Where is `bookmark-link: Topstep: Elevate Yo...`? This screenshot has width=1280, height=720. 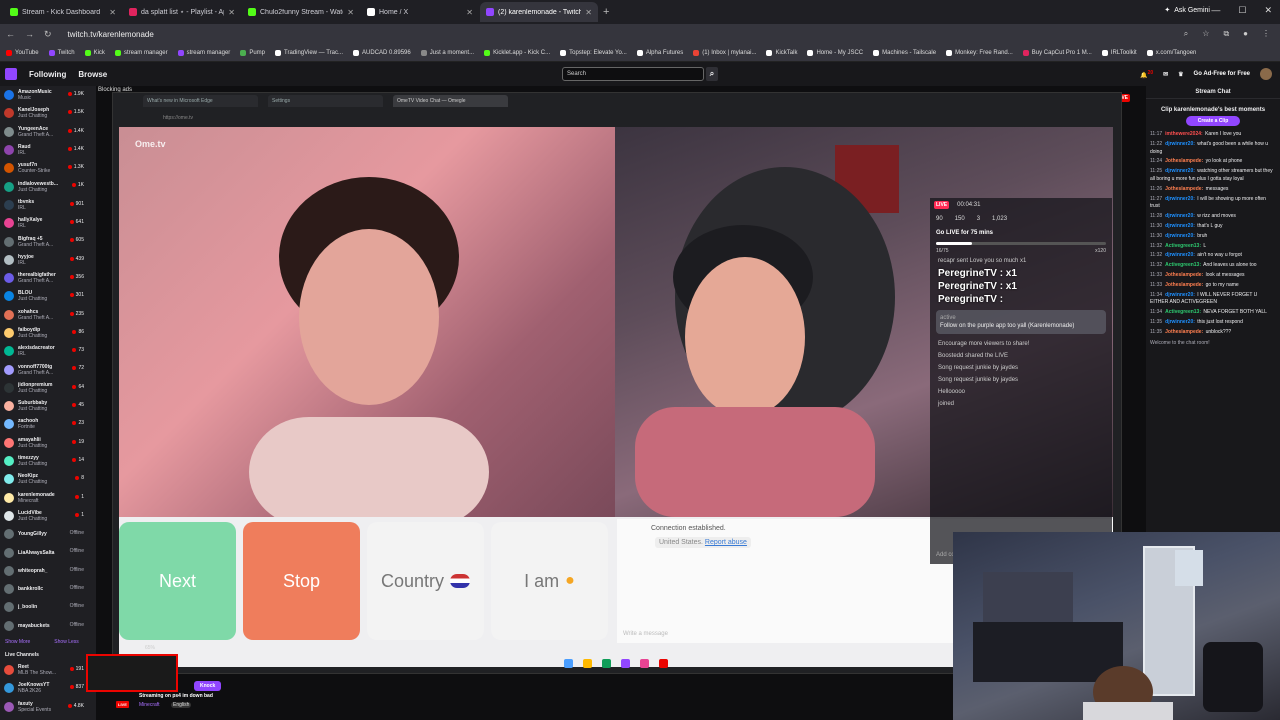 bookmark-link: Topstep: Elevate Yo... is located at coordinates (593, 52).